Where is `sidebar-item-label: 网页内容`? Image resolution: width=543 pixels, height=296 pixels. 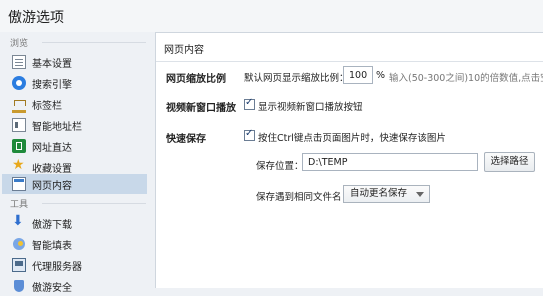
sidebar-item-label: 网页内容 is located at coordinates (52, 186).